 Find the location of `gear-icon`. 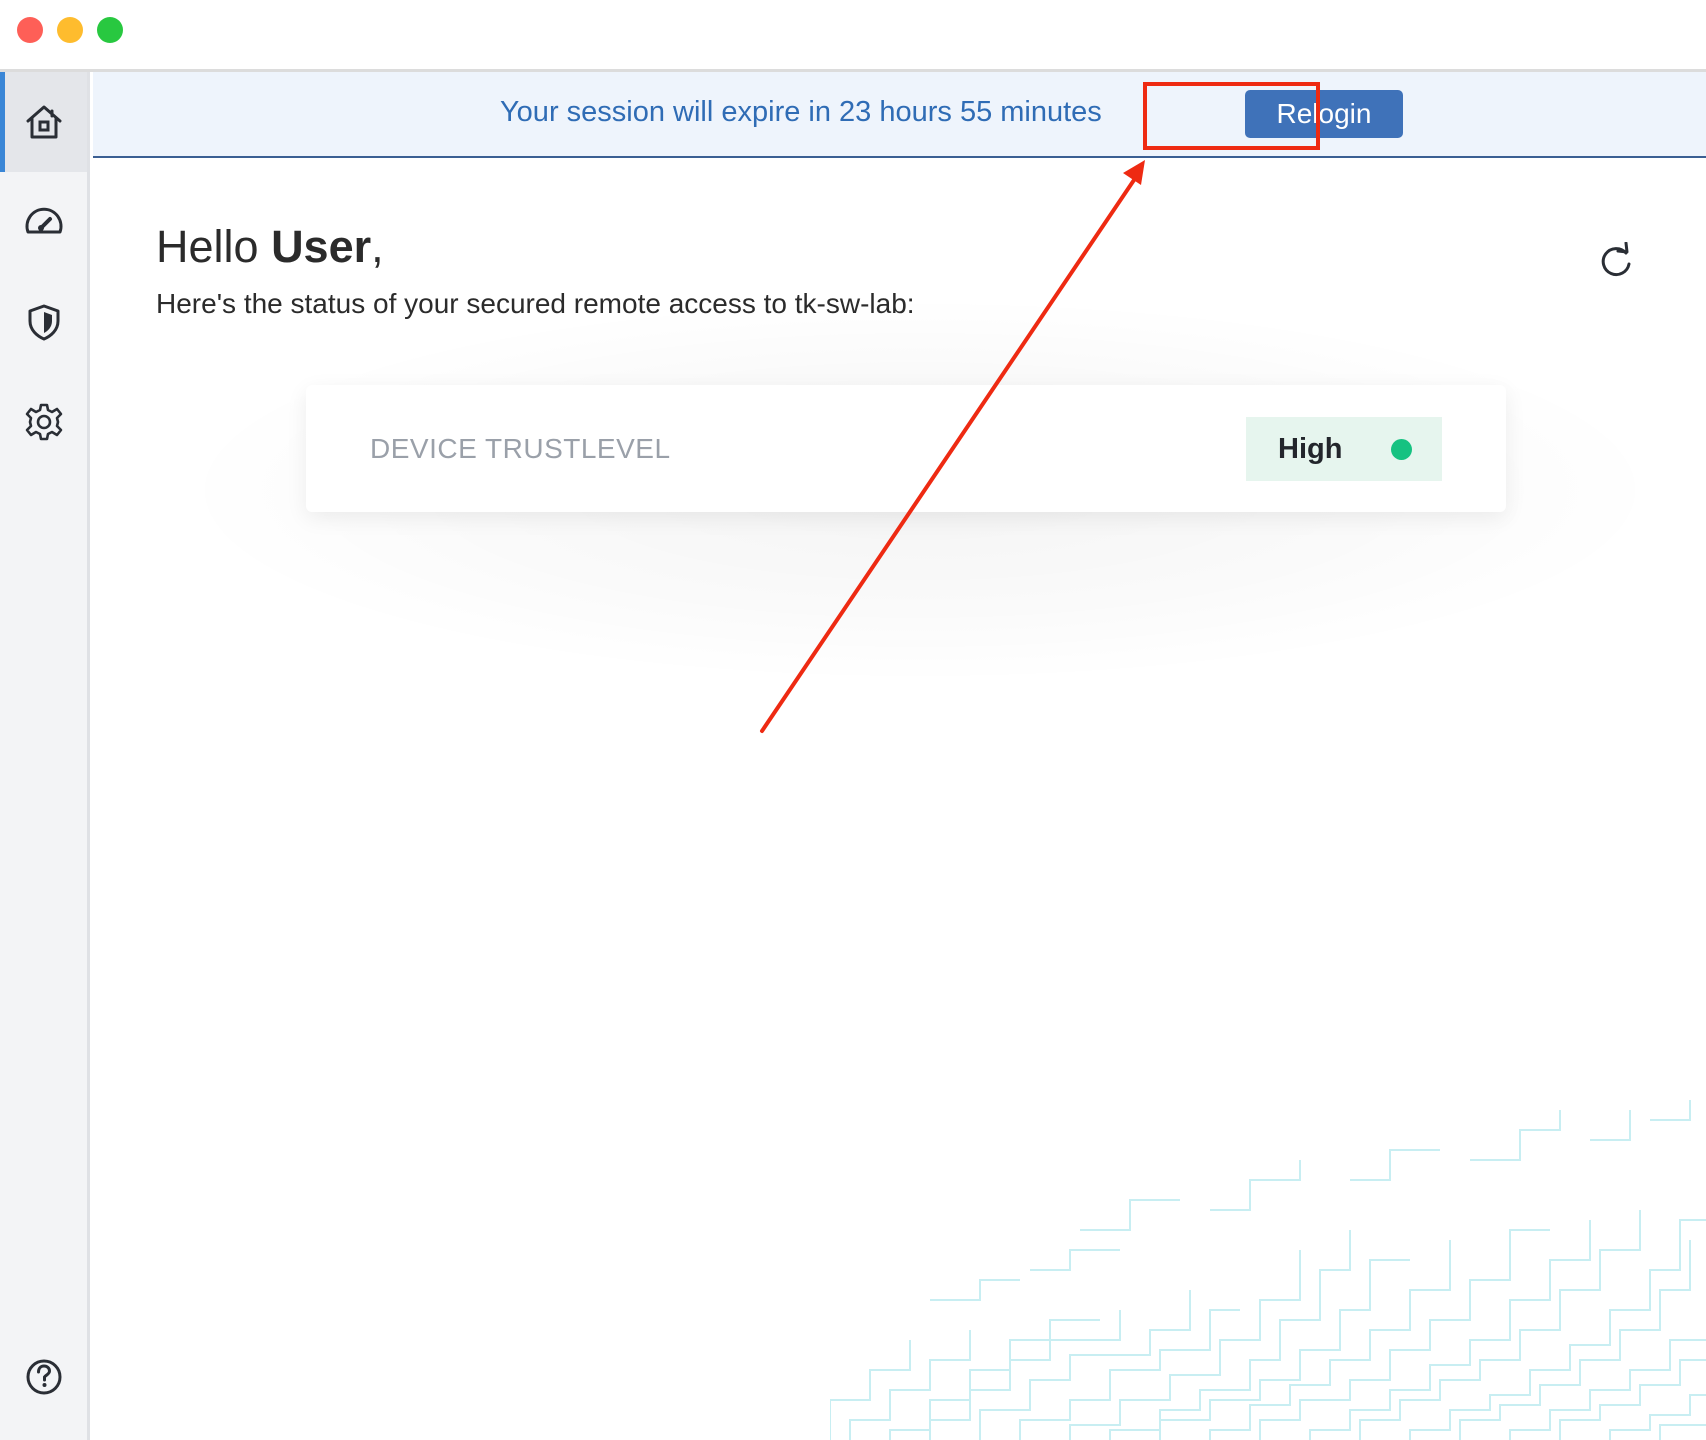

gear-icon is located at coordinates (43, 422).